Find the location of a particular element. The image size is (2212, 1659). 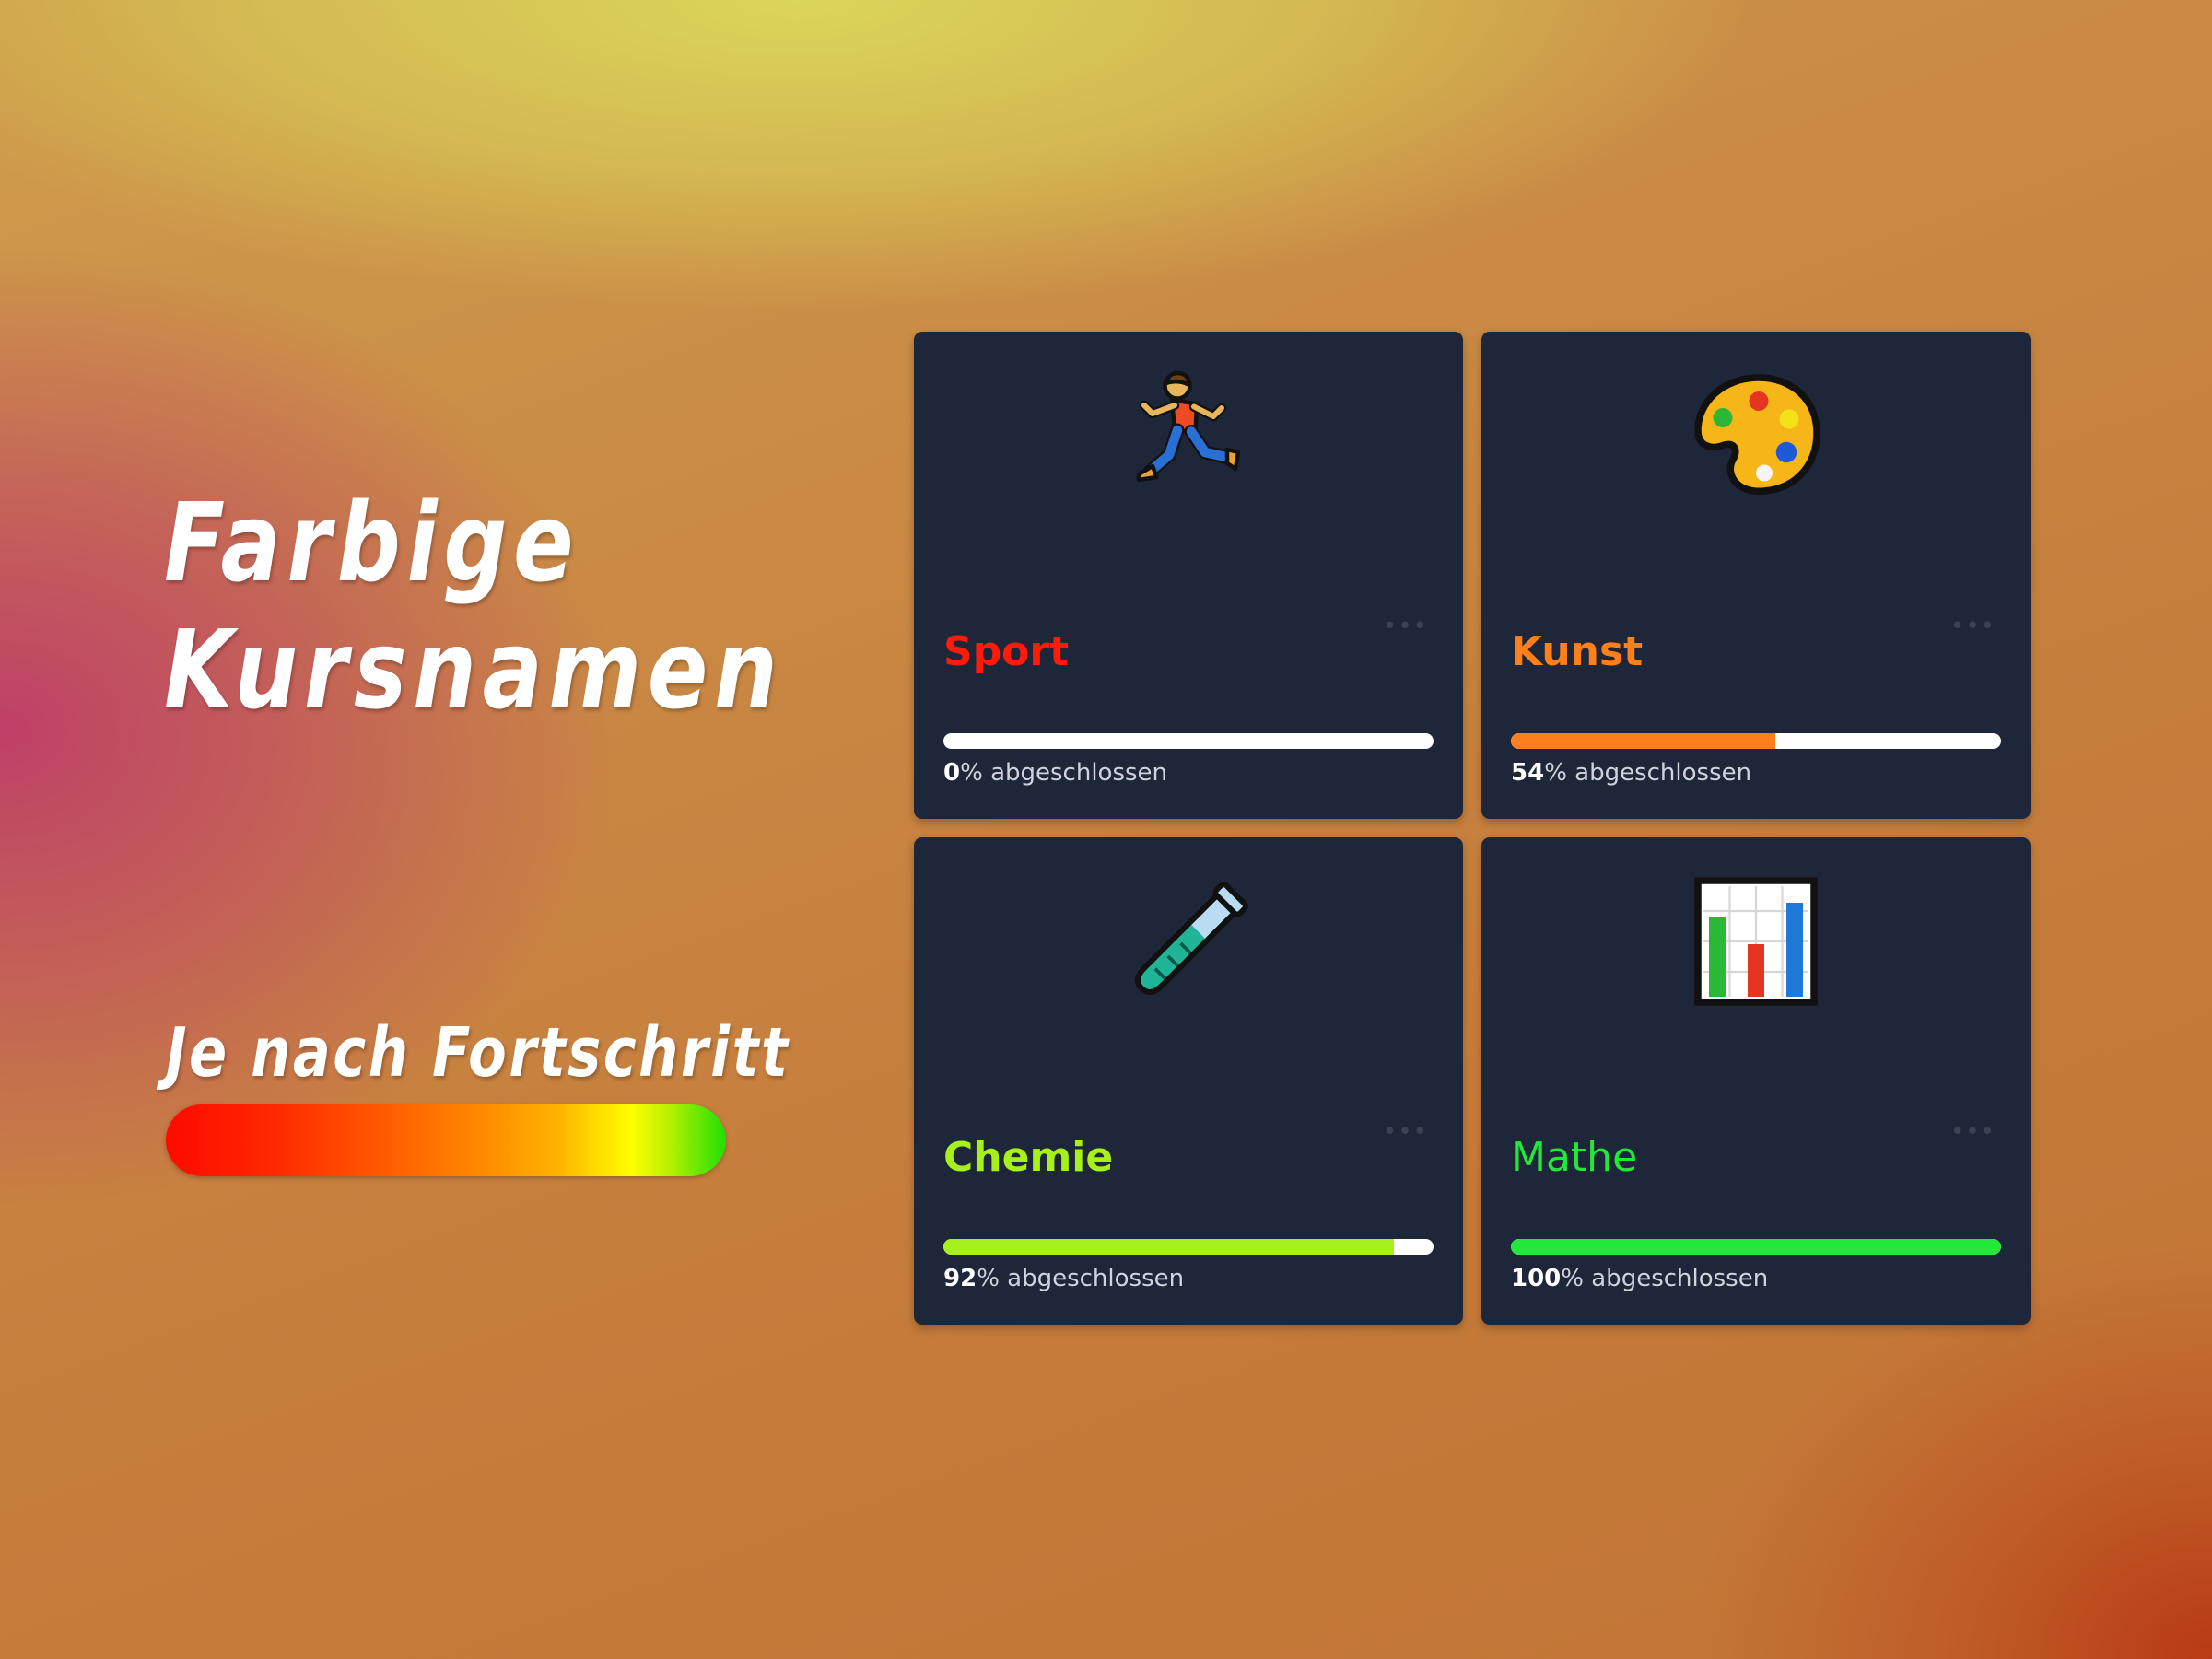

progress-label: 92% abgeschlossen is located at coordinates (1063, 1278).